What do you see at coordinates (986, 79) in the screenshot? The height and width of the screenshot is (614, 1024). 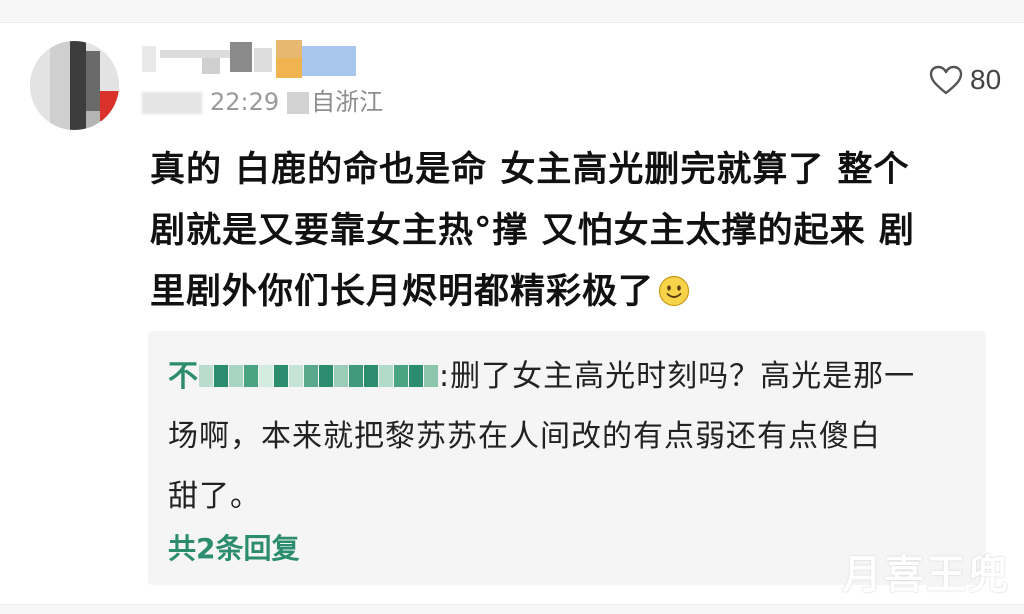 I see `like-count: 80` at bounding box center [986, 79].